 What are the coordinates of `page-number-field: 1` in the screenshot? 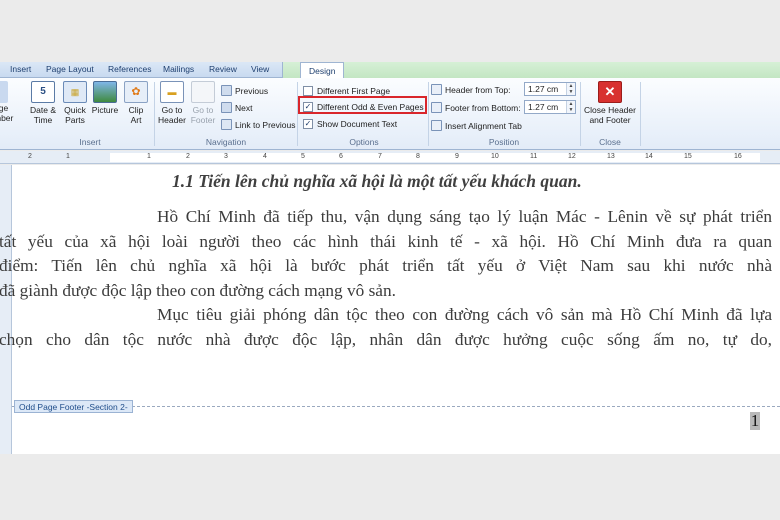 It's located at (755, 421).